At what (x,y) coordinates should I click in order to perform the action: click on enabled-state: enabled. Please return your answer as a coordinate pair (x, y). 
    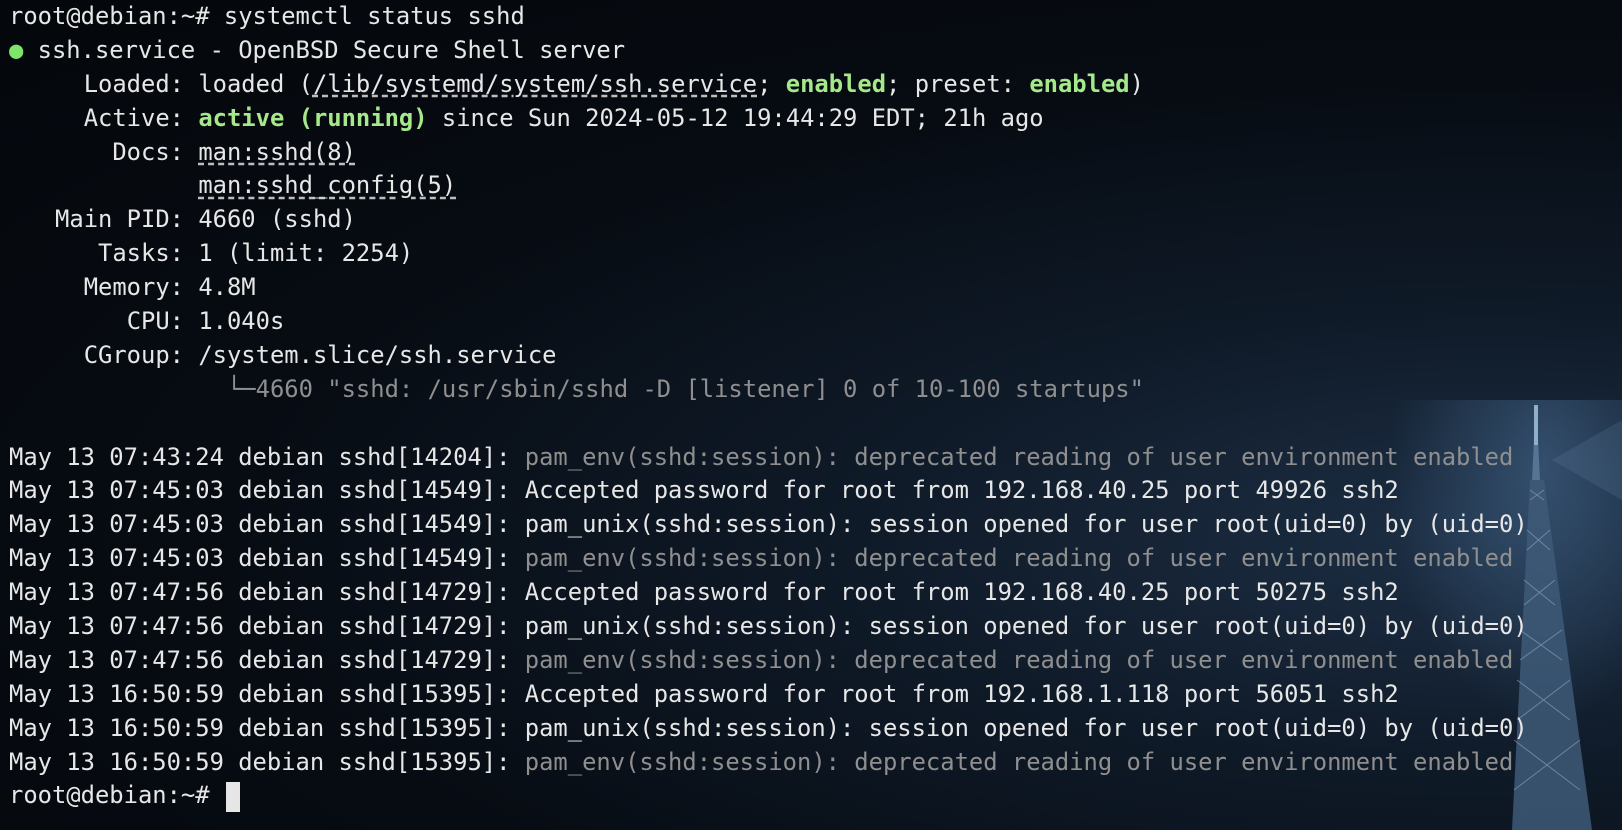
    Looking at the image, I should click on (836, 83).